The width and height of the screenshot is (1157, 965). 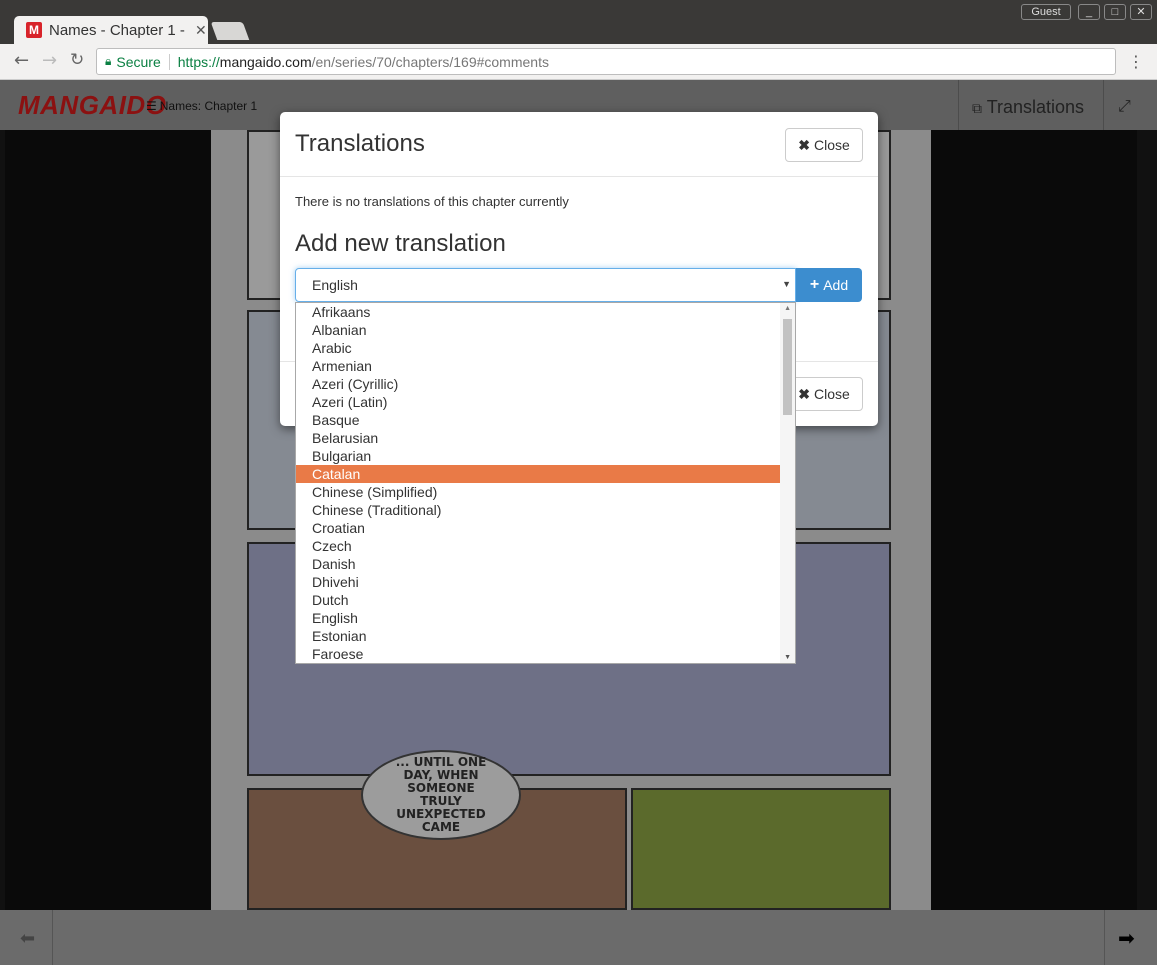 What do you see at coordinates (138, 61) in the screenshot?
I see `secure-label: Secure` at bounding box center [138, 61].